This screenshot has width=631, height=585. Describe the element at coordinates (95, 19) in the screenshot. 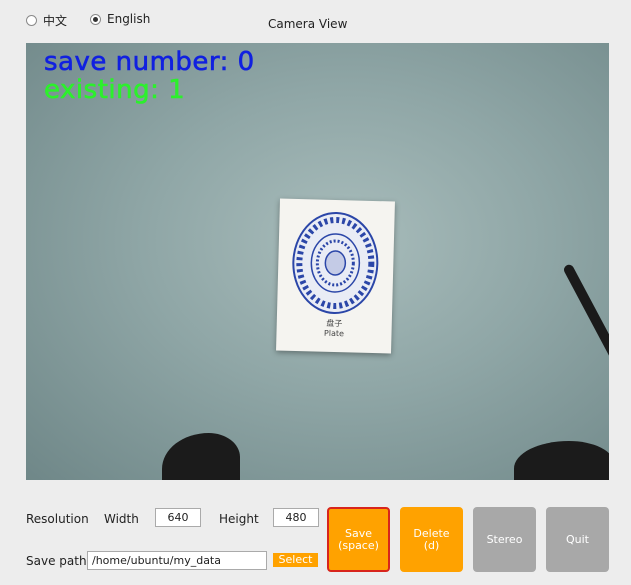

I see `radio-checked-icon` at that location.